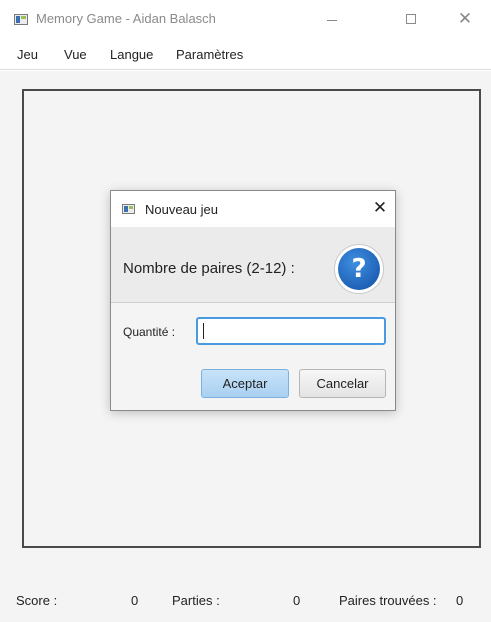 The width and height of the screenshot is (491, 622). What do you see at coordinates (37, 600) in the screenshot?
I see `score-label: Score :` at bounding box center [37, 600].